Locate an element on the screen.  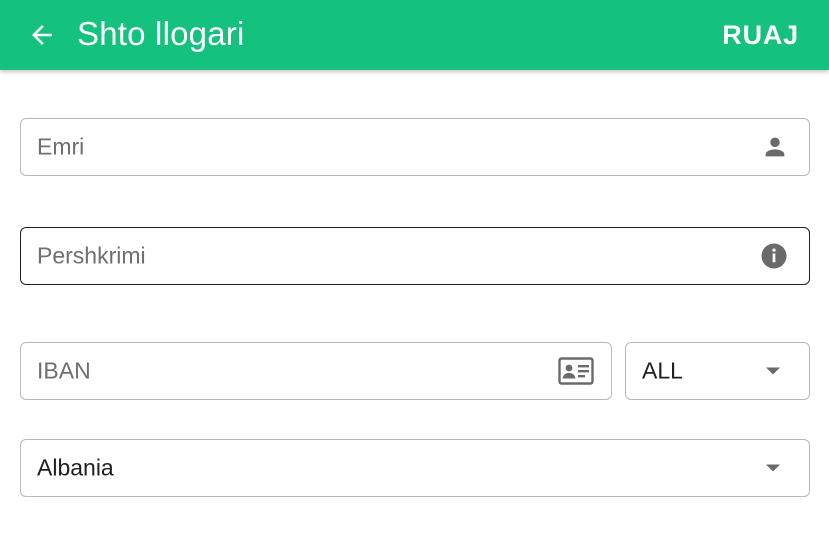
currency-select: ALL is located at coordinates (717, 371).